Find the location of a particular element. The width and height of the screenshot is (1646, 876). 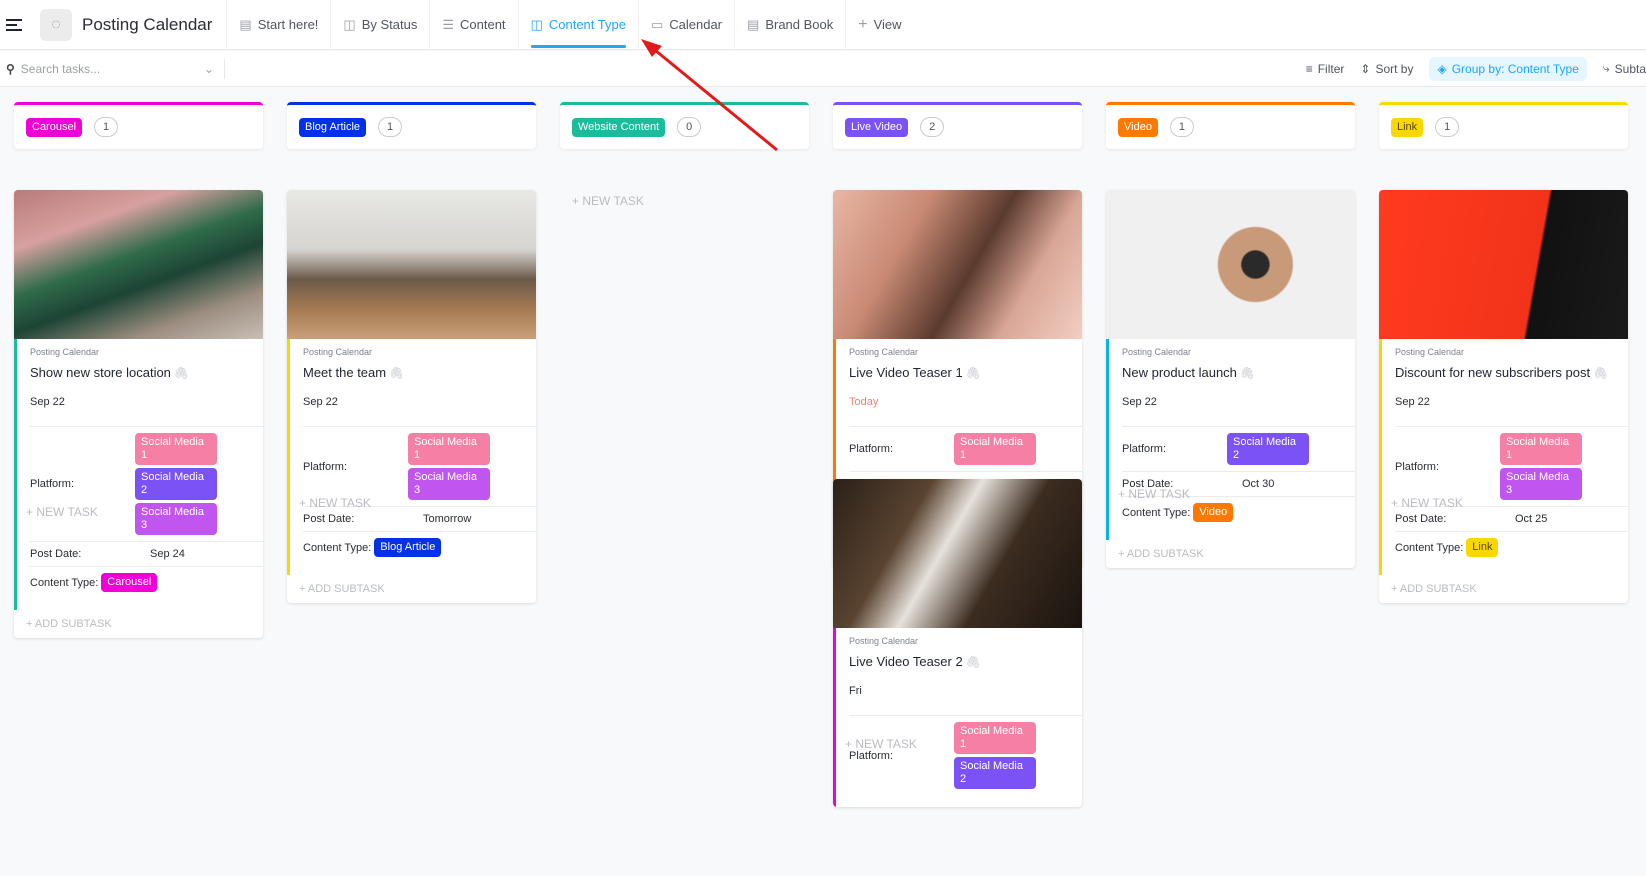

column-tag: Video is located at coordinates (1138, 127).